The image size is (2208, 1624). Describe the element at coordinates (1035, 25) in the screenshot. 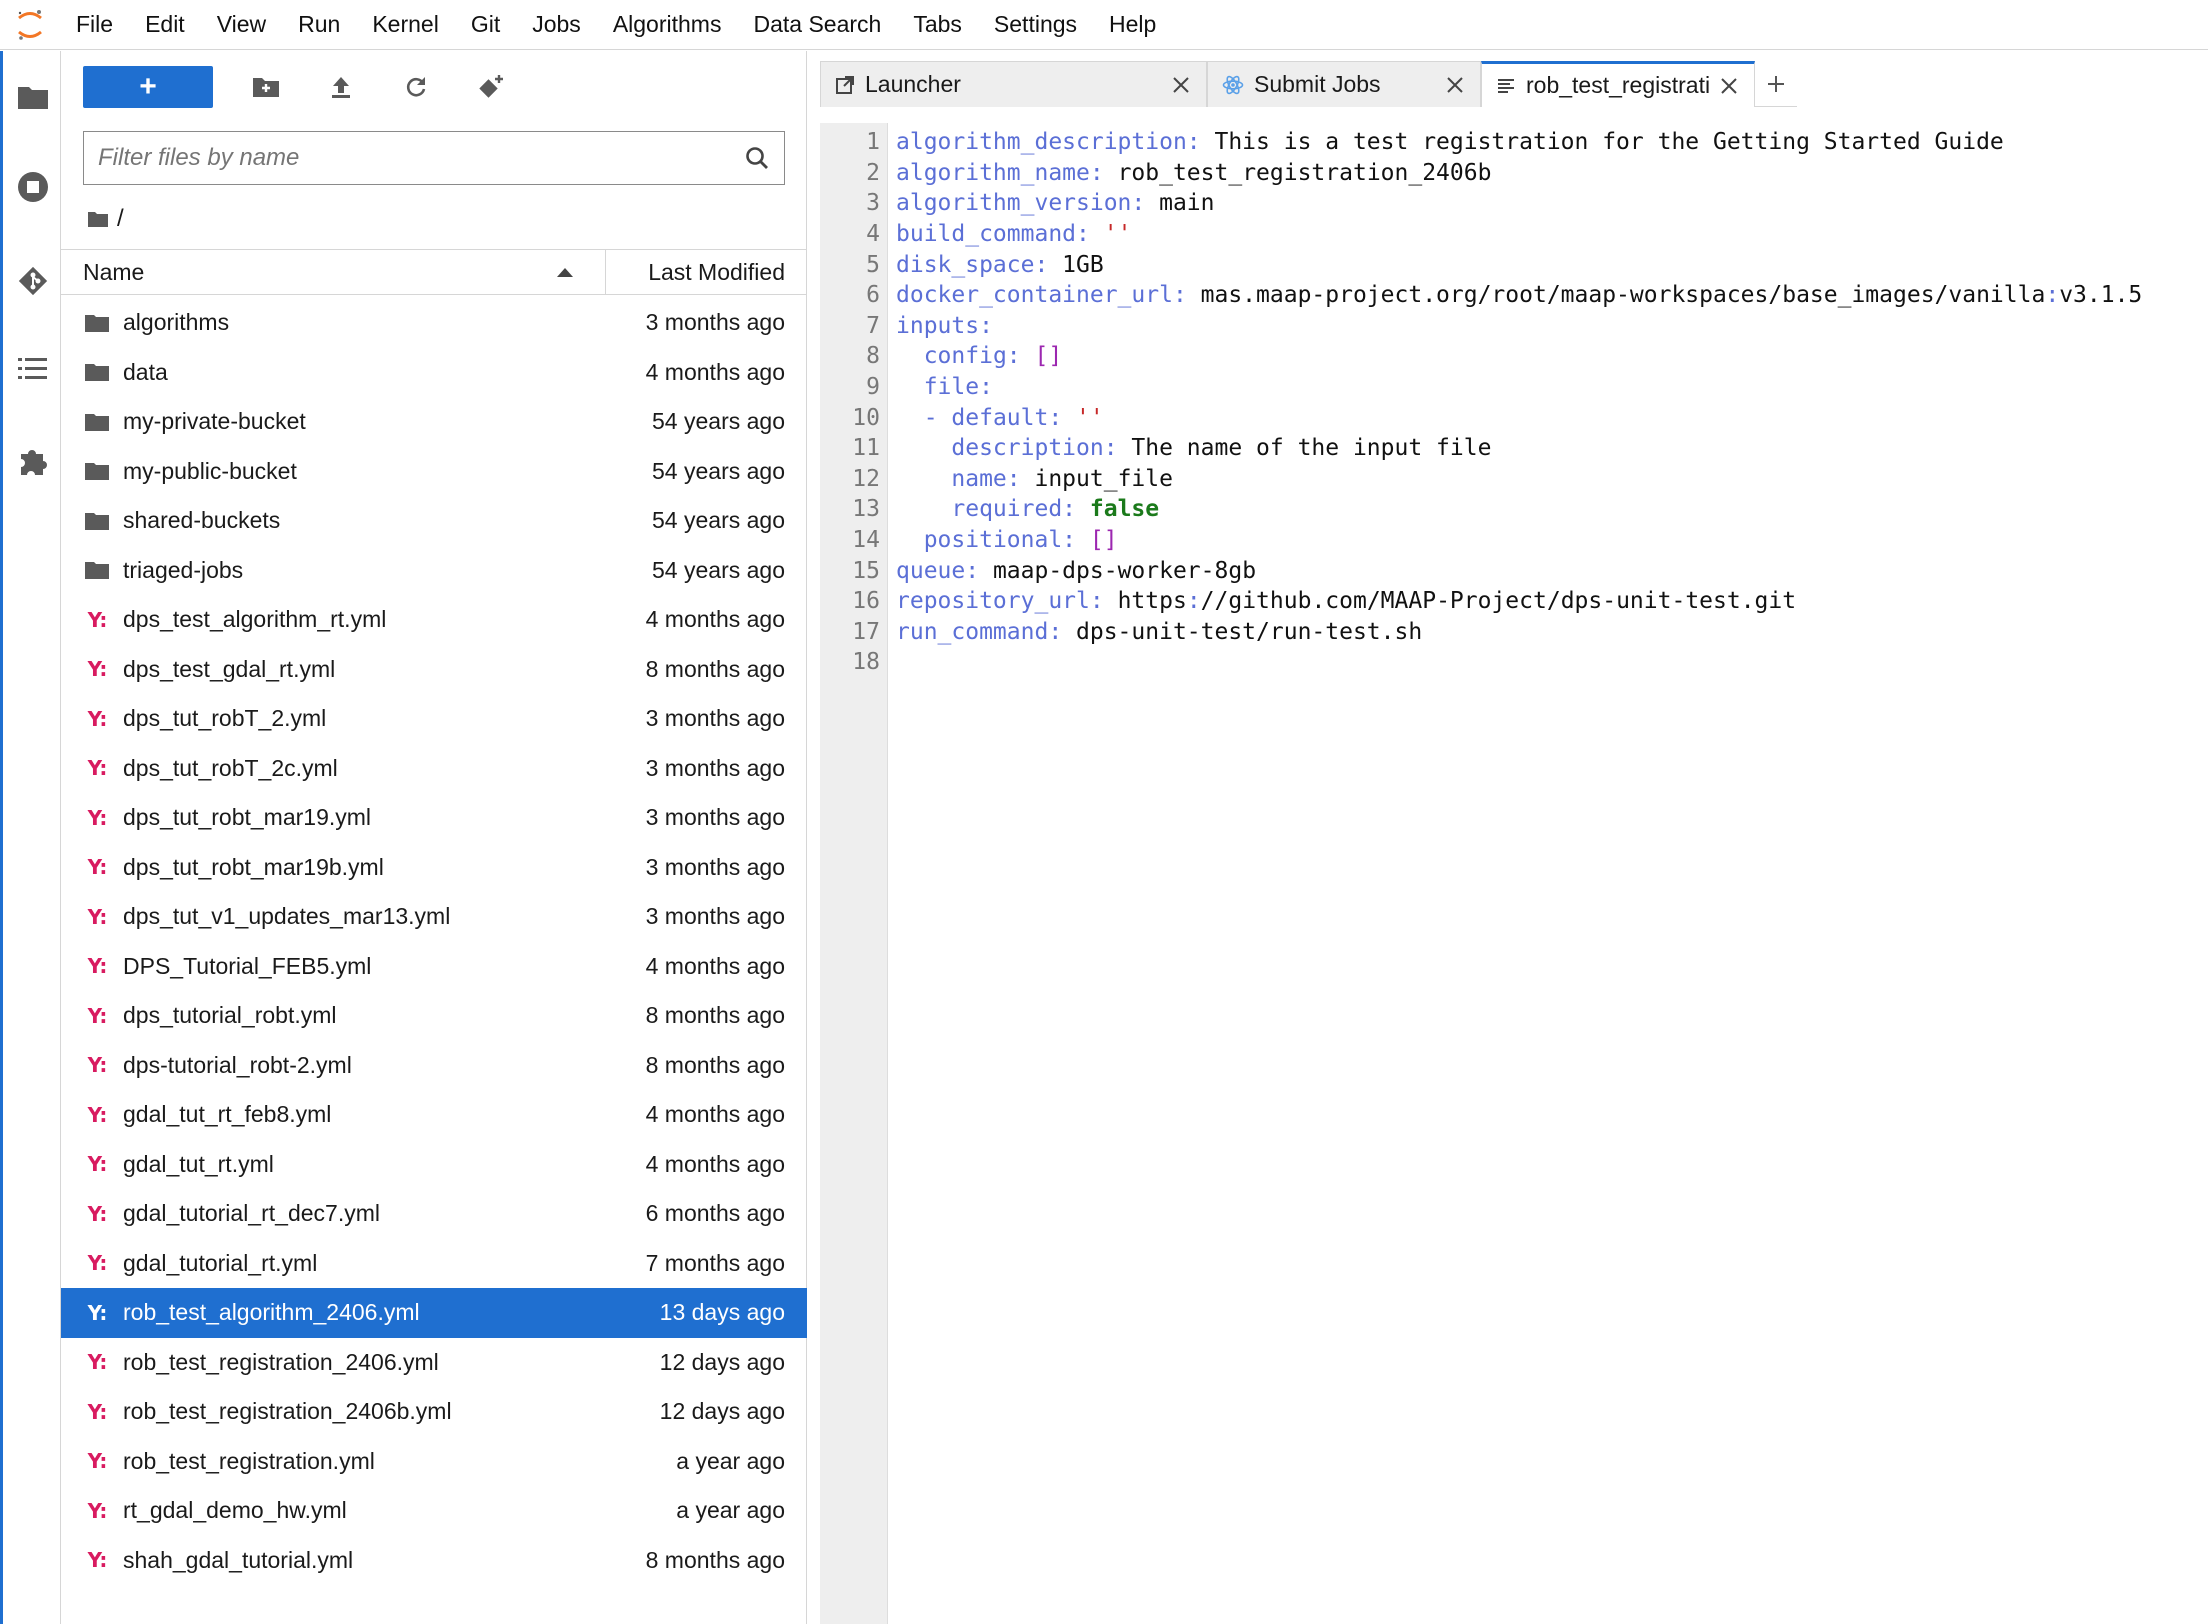

I see `menu-settings: Settings` at that location.